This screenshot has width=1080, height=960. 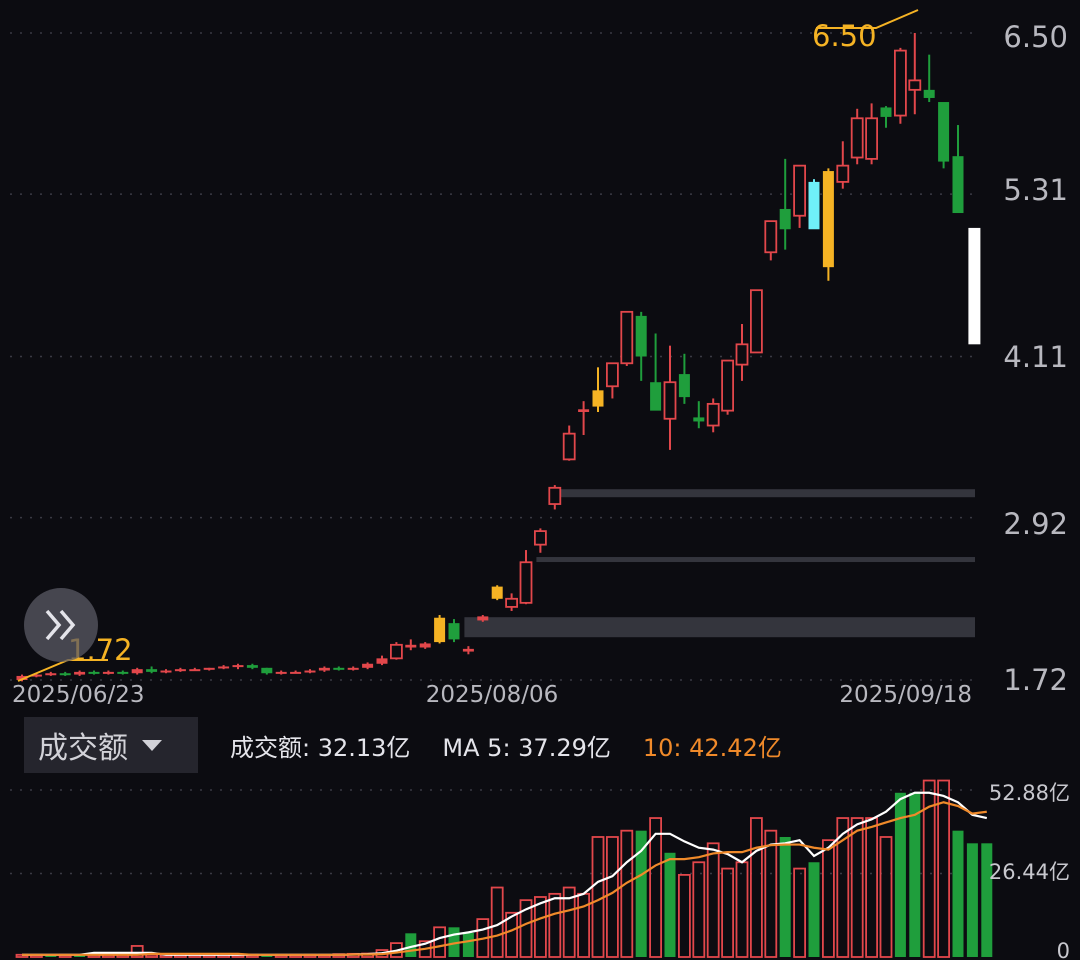 What do you see at coordinates (719, 563) in the screenshot?
I see `support-bands` at bounding box center [719, 563].